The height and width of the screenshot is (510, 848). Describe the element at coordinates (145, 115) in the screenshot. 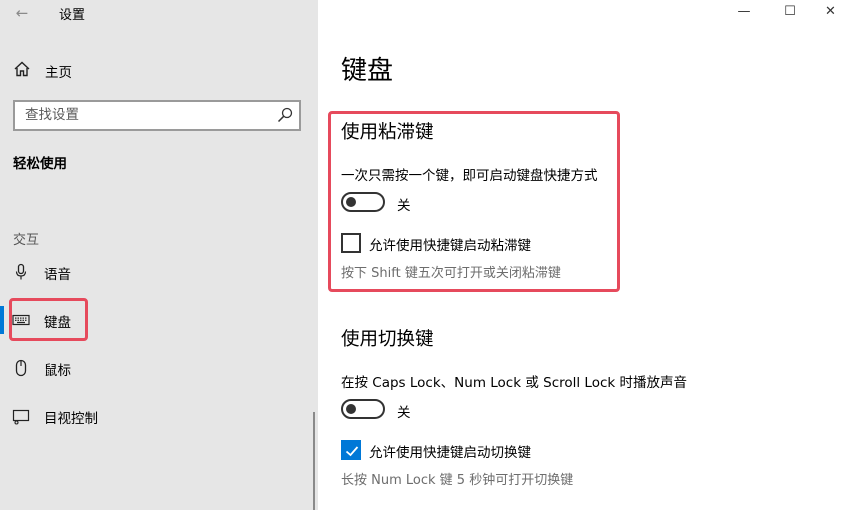

I see `search-input` at that location.